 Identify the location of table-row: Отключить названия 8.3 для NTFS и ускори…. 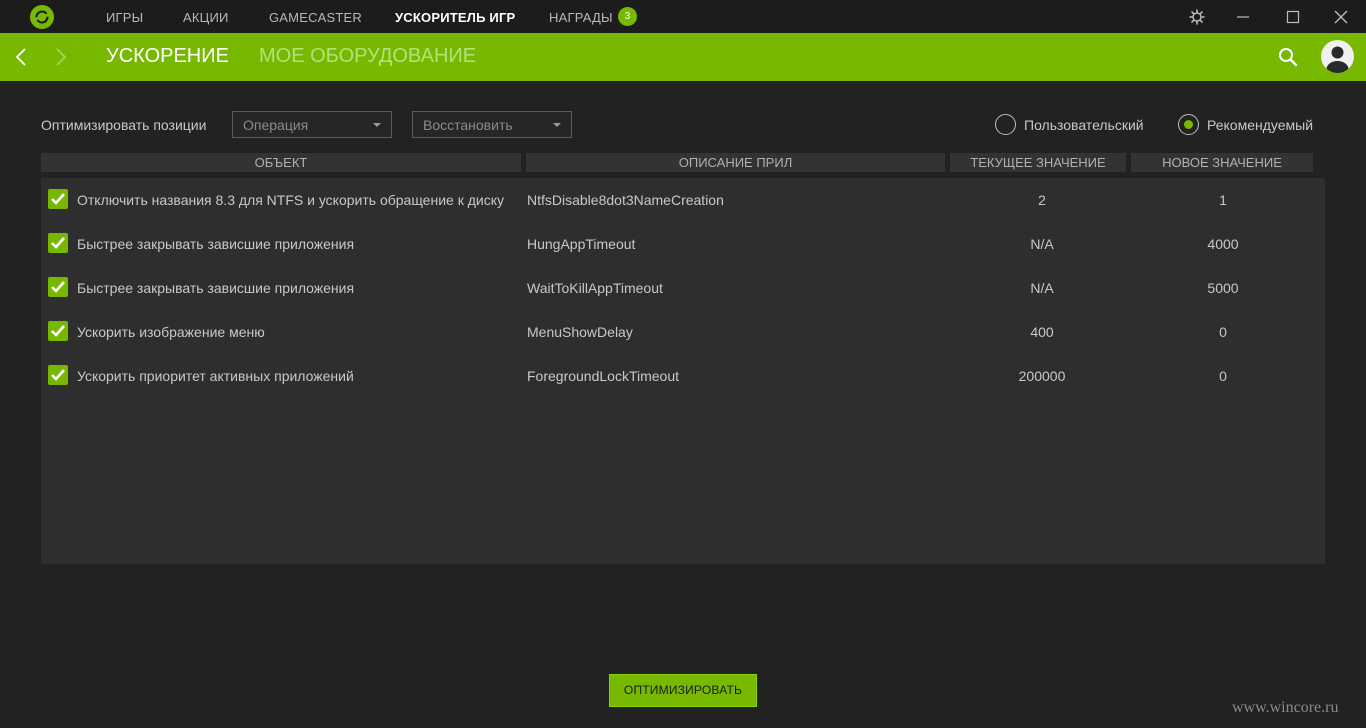
(683, 200).